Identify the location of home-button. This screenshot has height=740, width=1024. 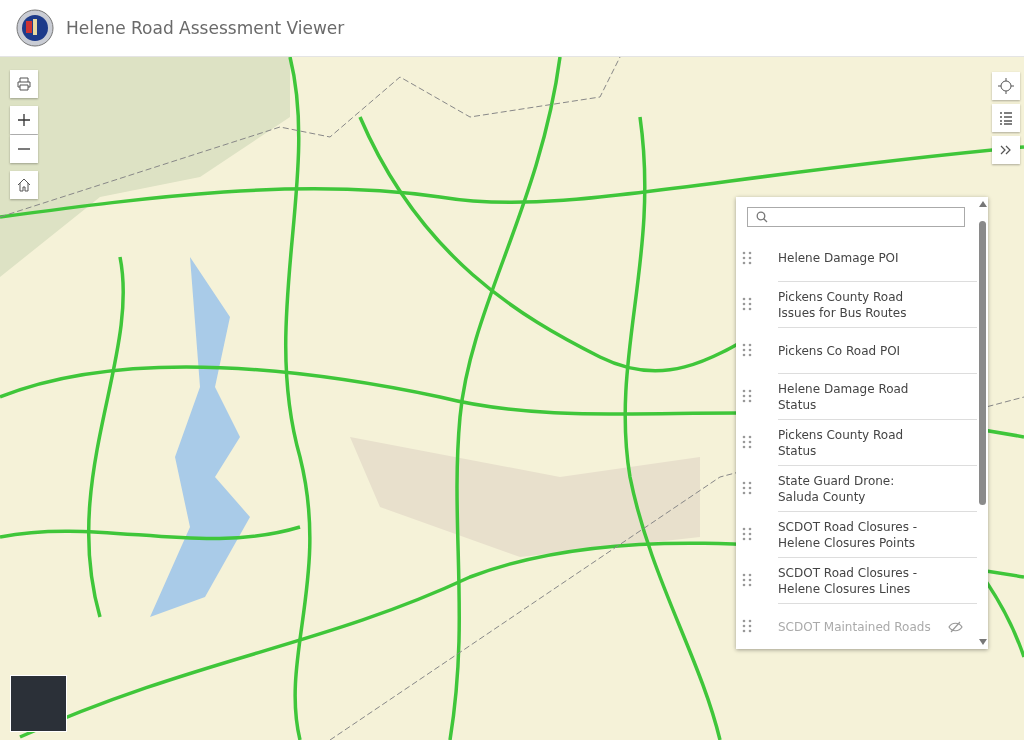
(24, 185).